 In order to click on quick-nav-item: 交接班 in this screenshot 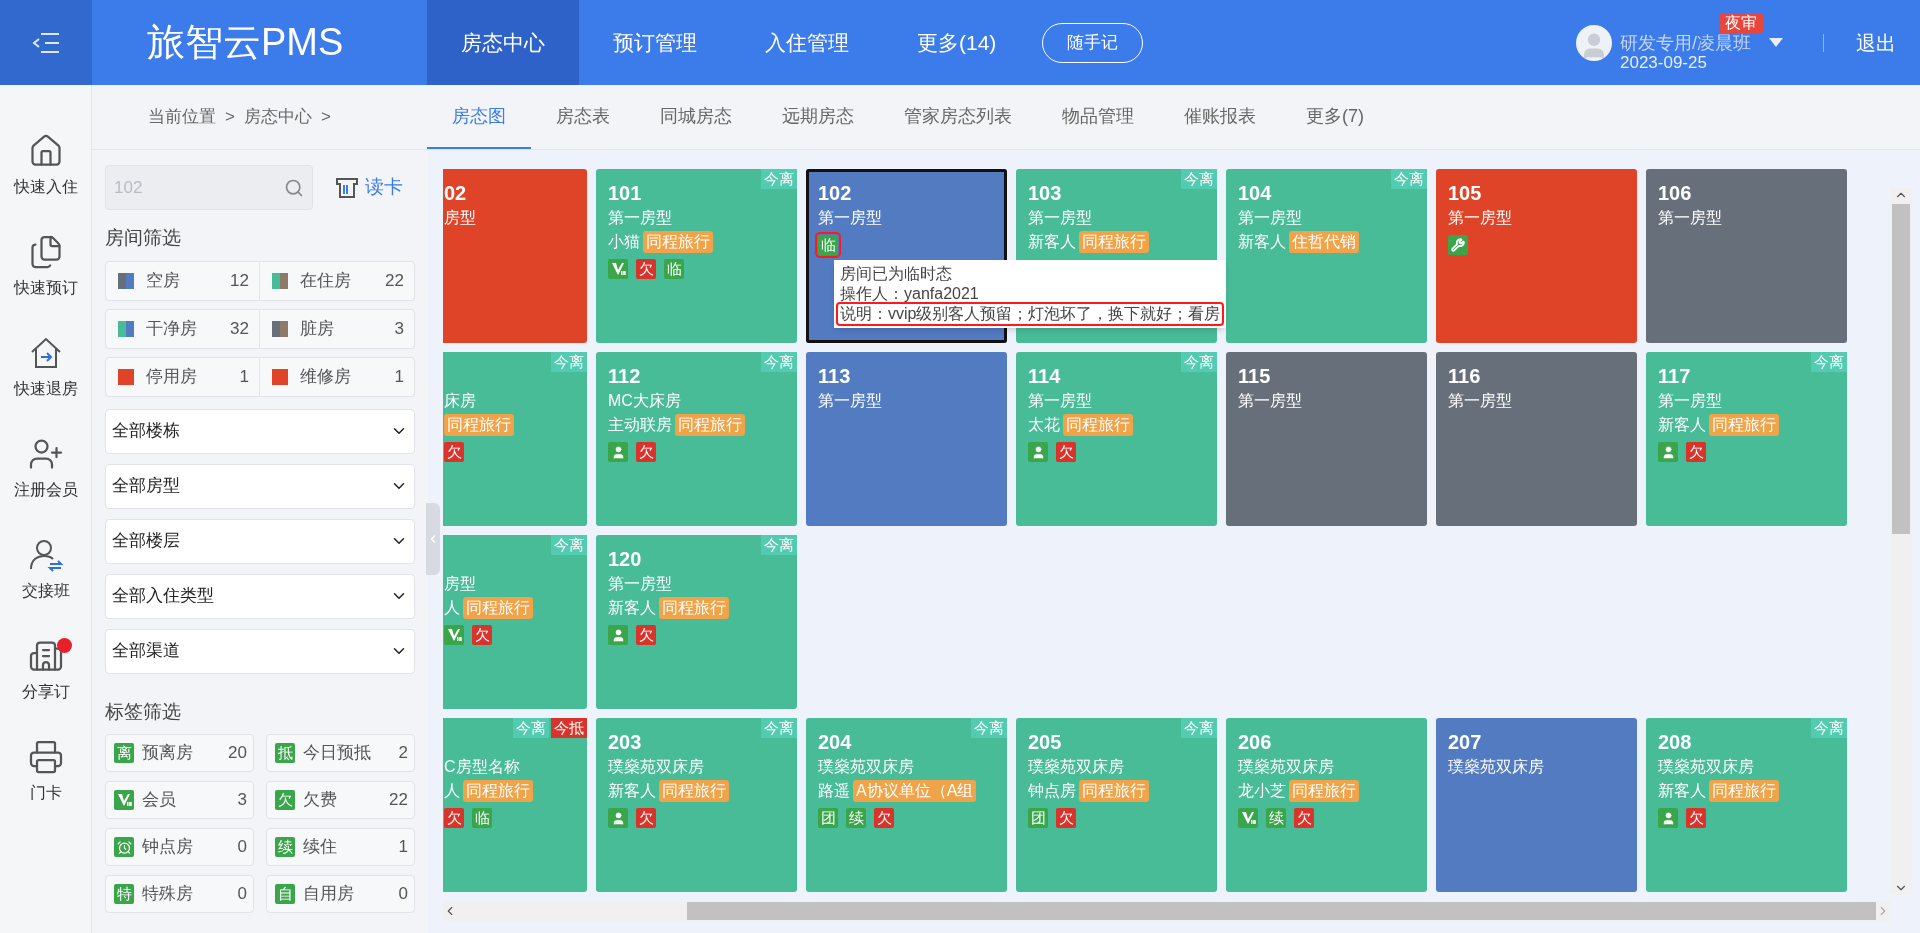, I will do `click(45, 569)`.